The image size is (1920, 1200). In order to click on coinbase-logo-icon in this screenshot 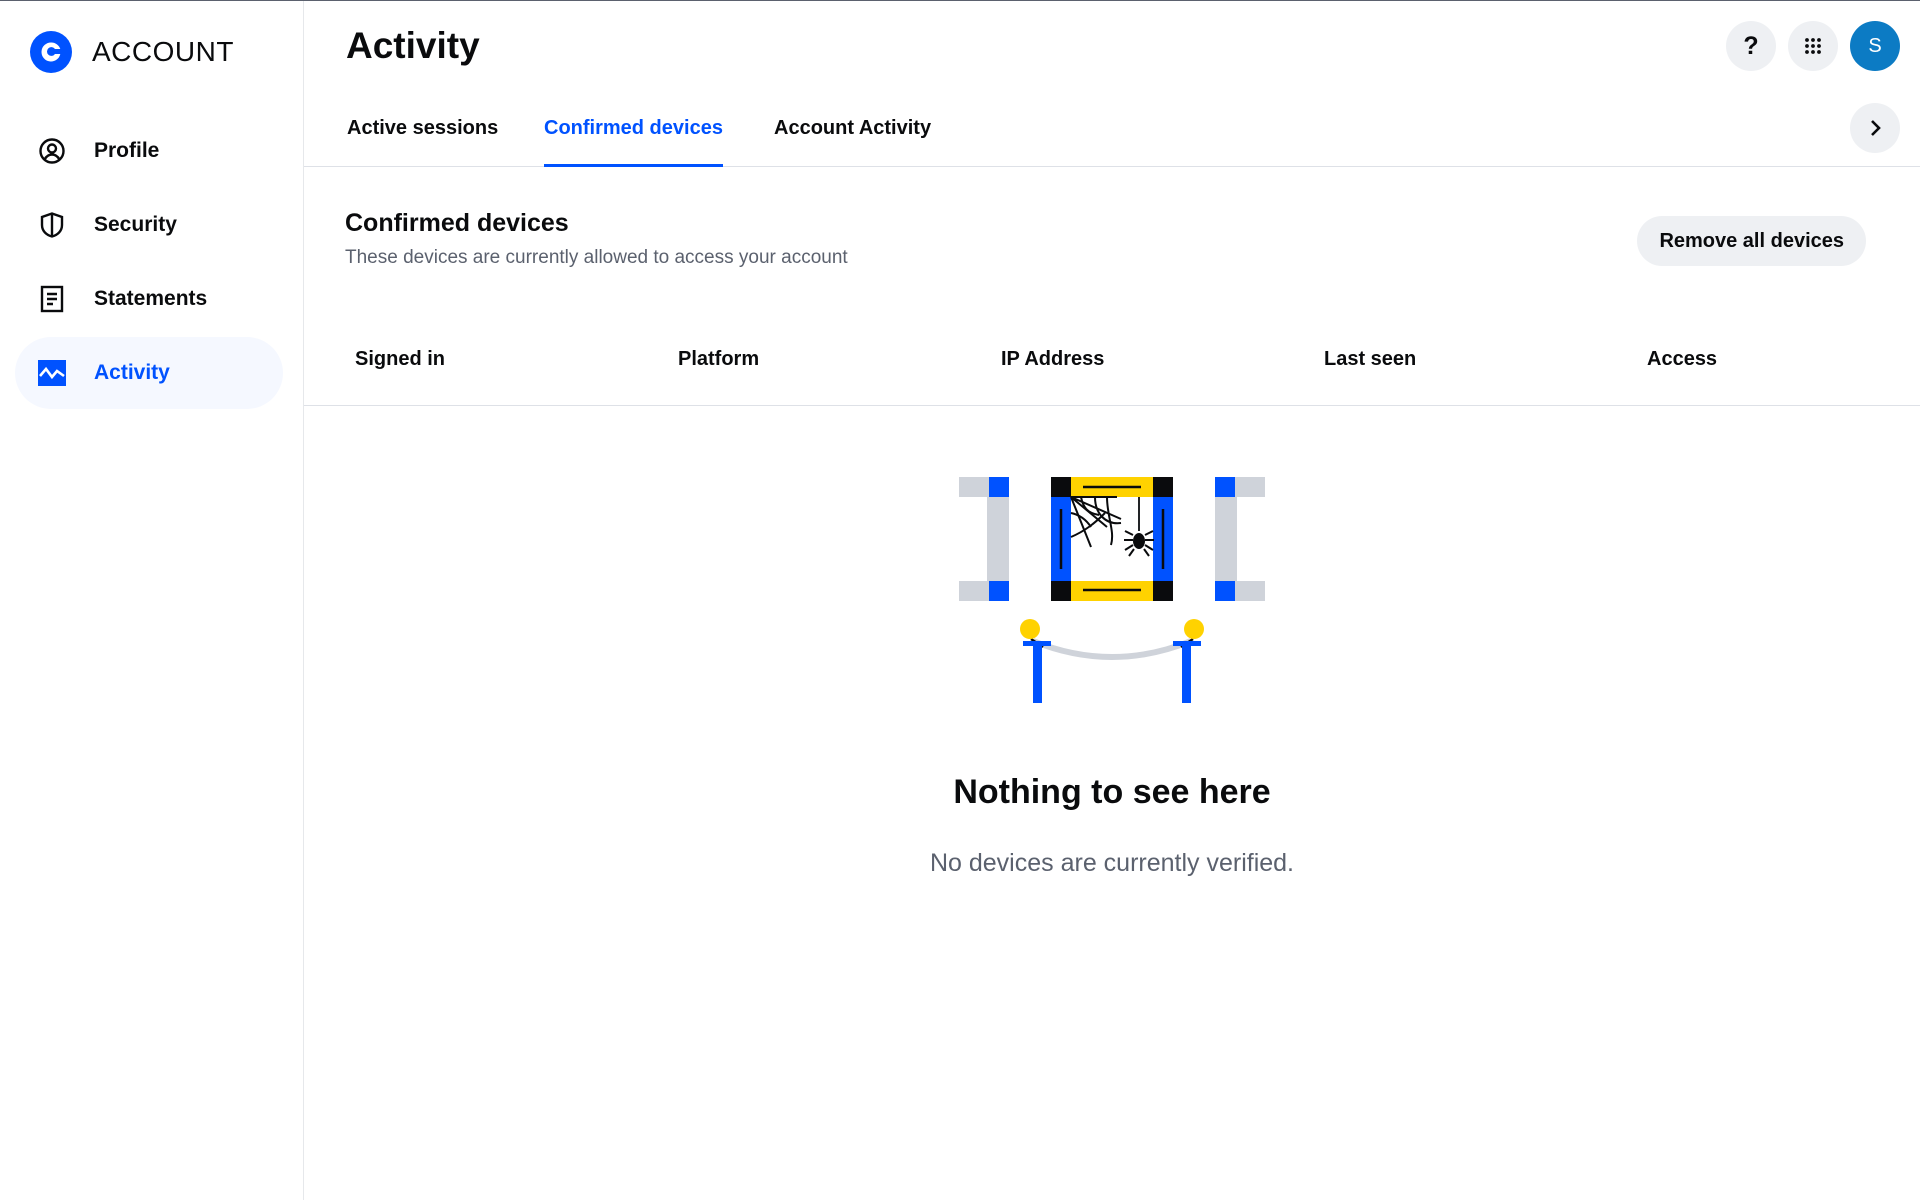, I will do `click(51, 52)`.